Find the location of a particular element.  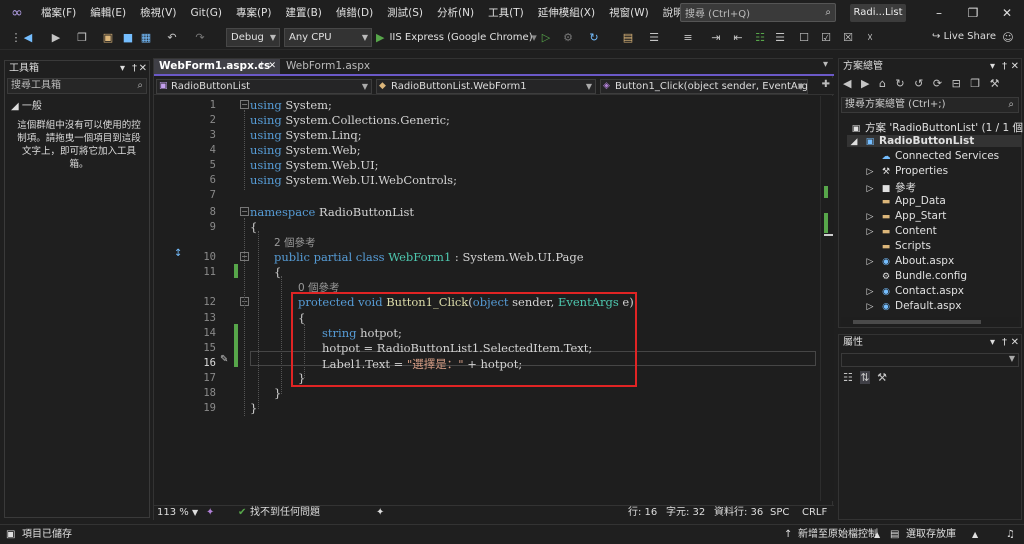

select-repo-button: 選取存放庫 is located at coordinates (931, 534).